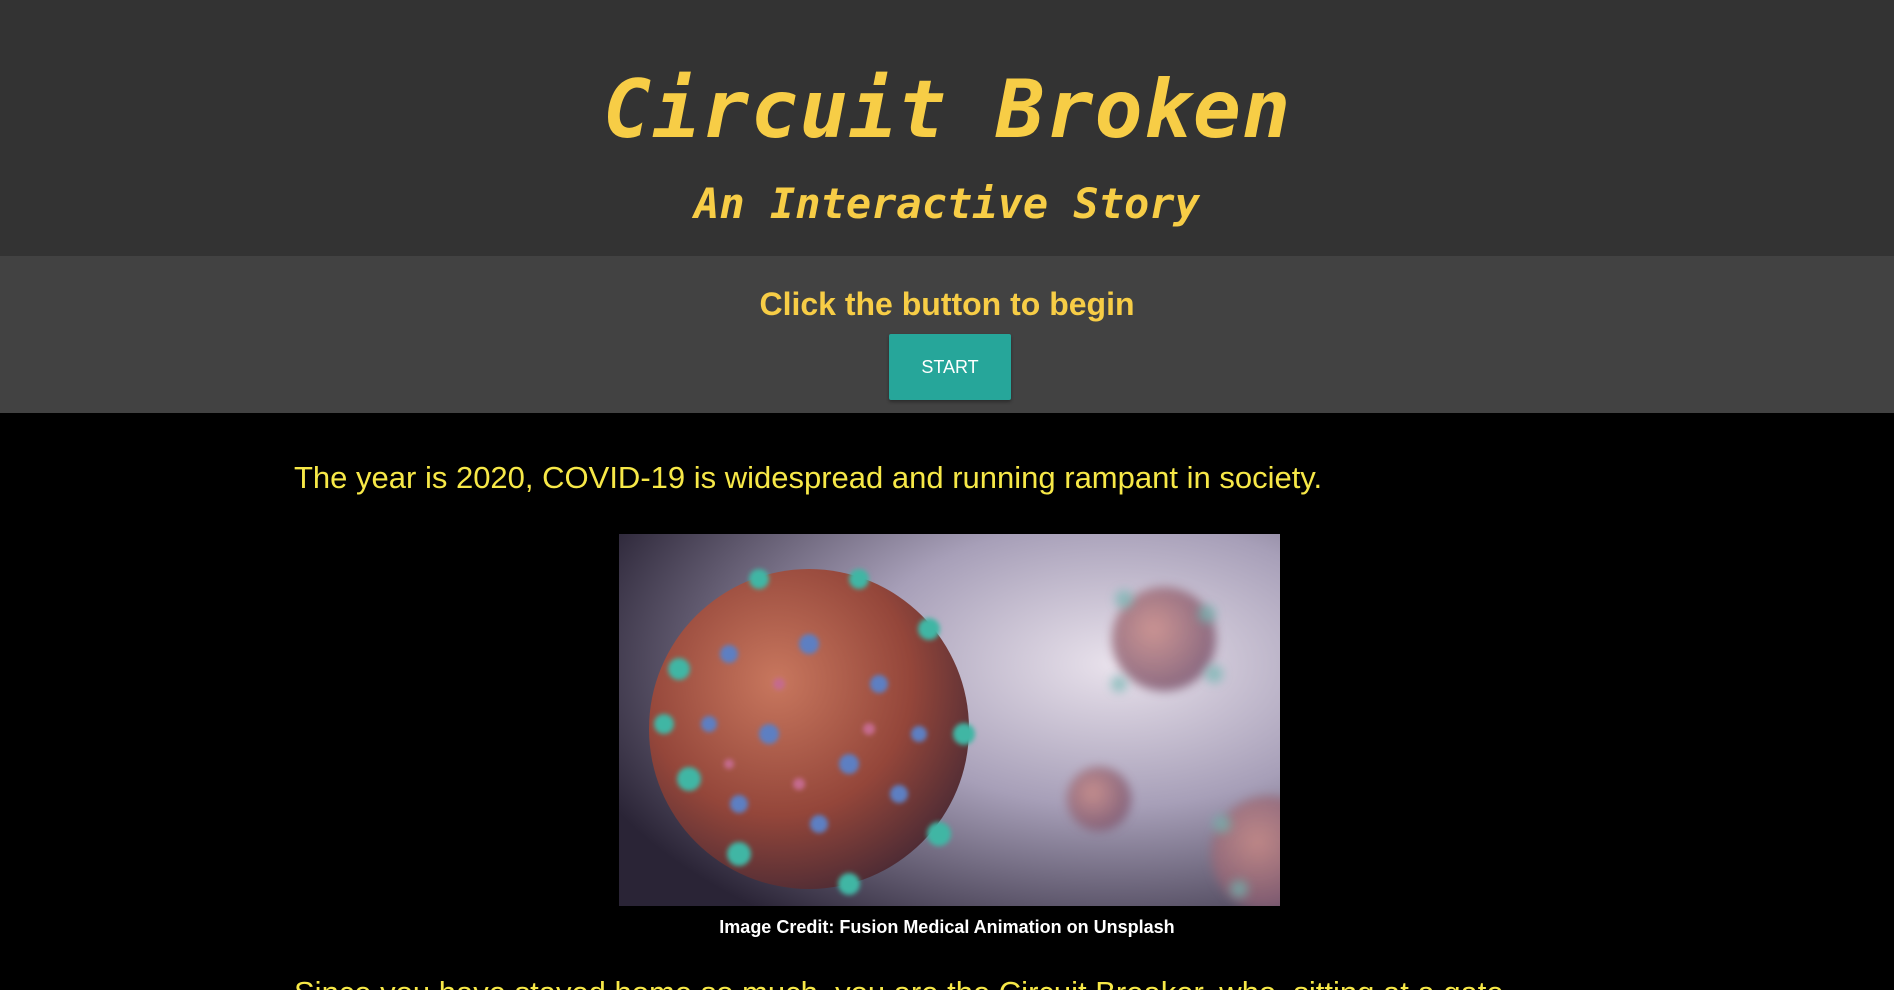  Describe the element at coordinates (950, 367) in the screenshot. I see `start-button: START` at that location.